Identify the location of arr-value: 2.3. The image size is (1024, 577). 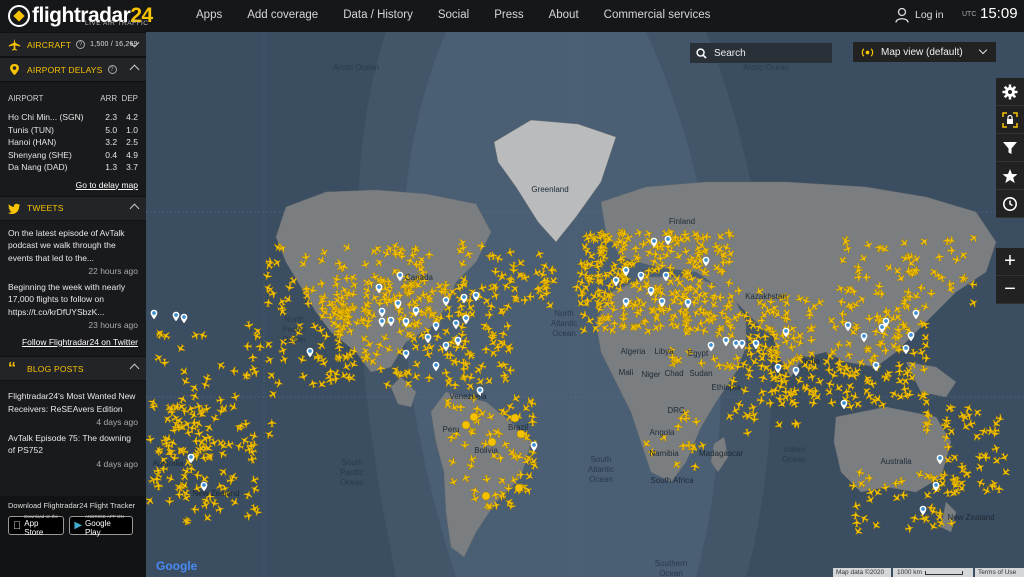
(111, 117).